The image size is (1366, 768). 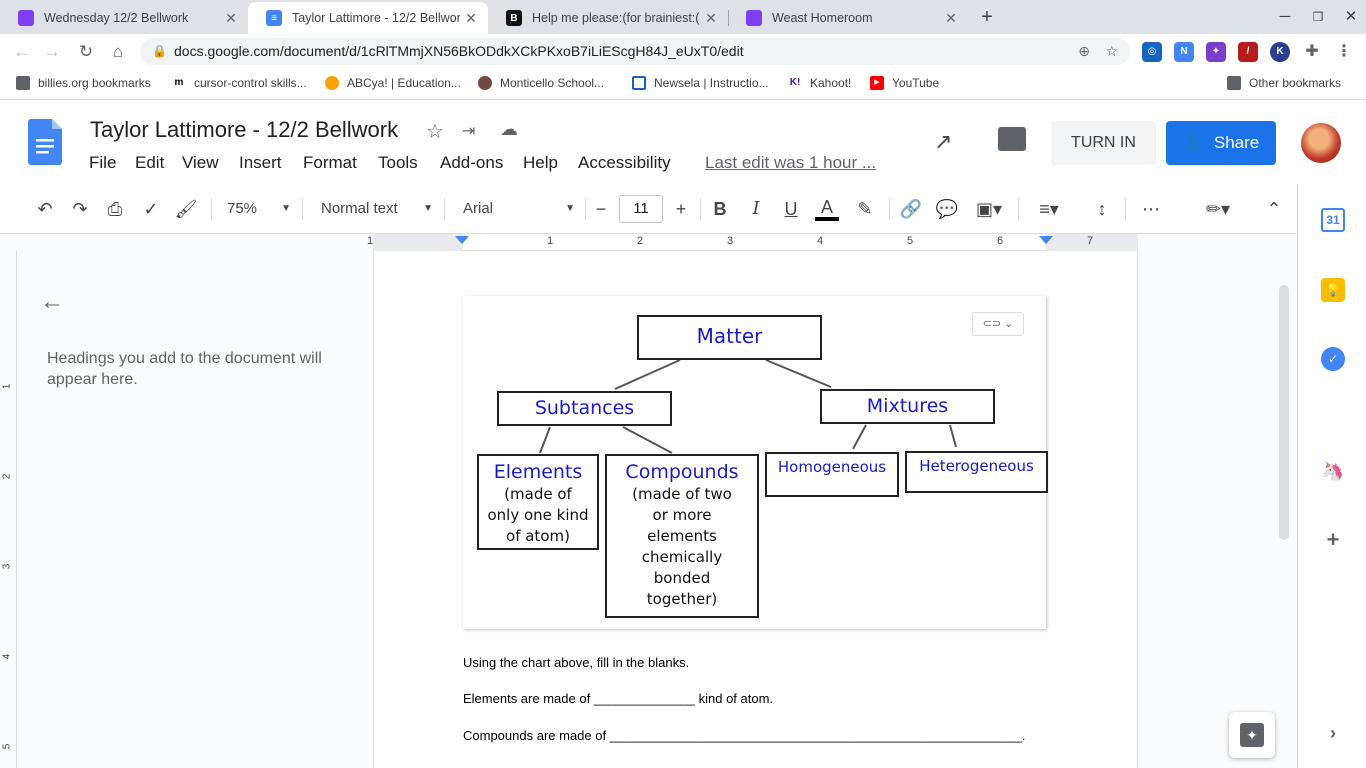 I want to click on link-icon: 🔗, so click(x=911, y=209).